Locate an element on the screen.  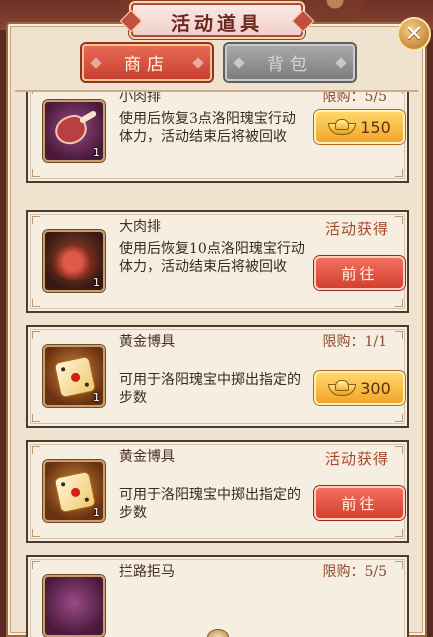
purchase-limit: 限购：1/1 is located at coordinates (354, 342).